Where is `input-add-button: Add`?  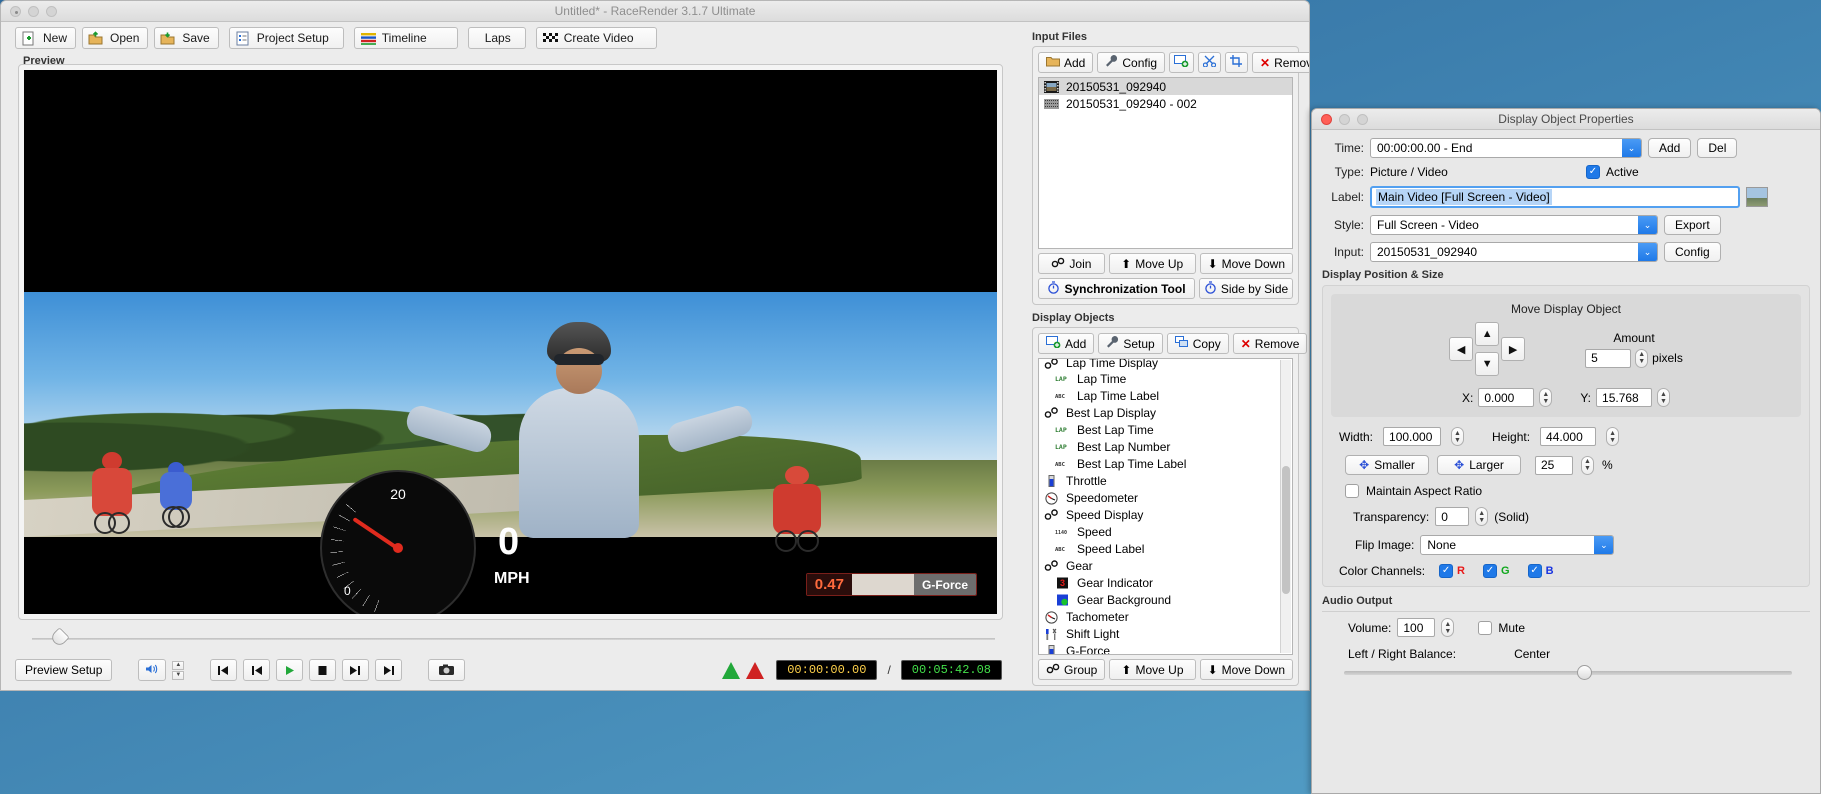
input-add-button: Add is located at coordinates (1066, 62).